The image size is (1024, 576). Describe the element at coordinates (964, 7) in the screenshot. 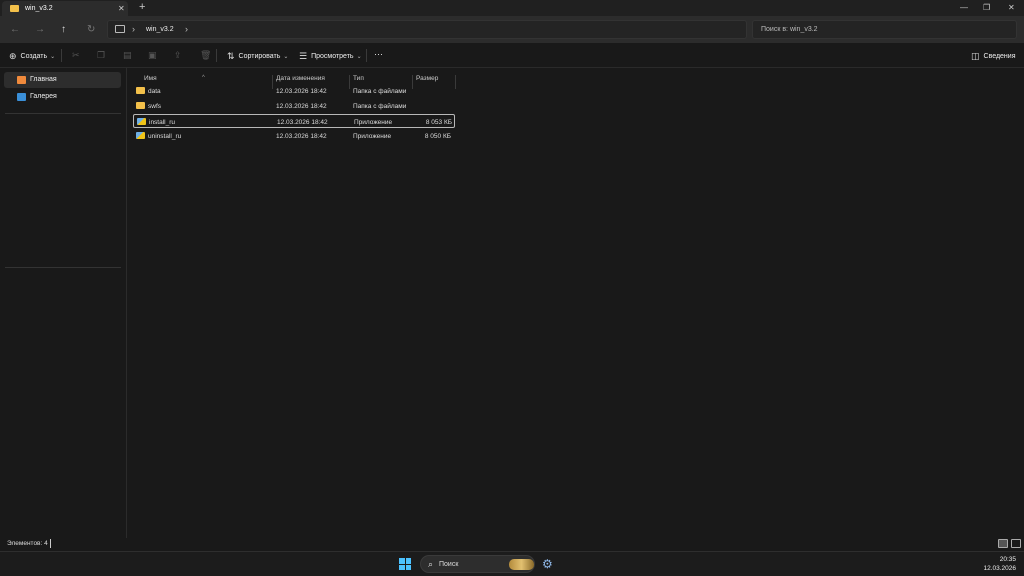

I see `minimize-button: —` at that location.